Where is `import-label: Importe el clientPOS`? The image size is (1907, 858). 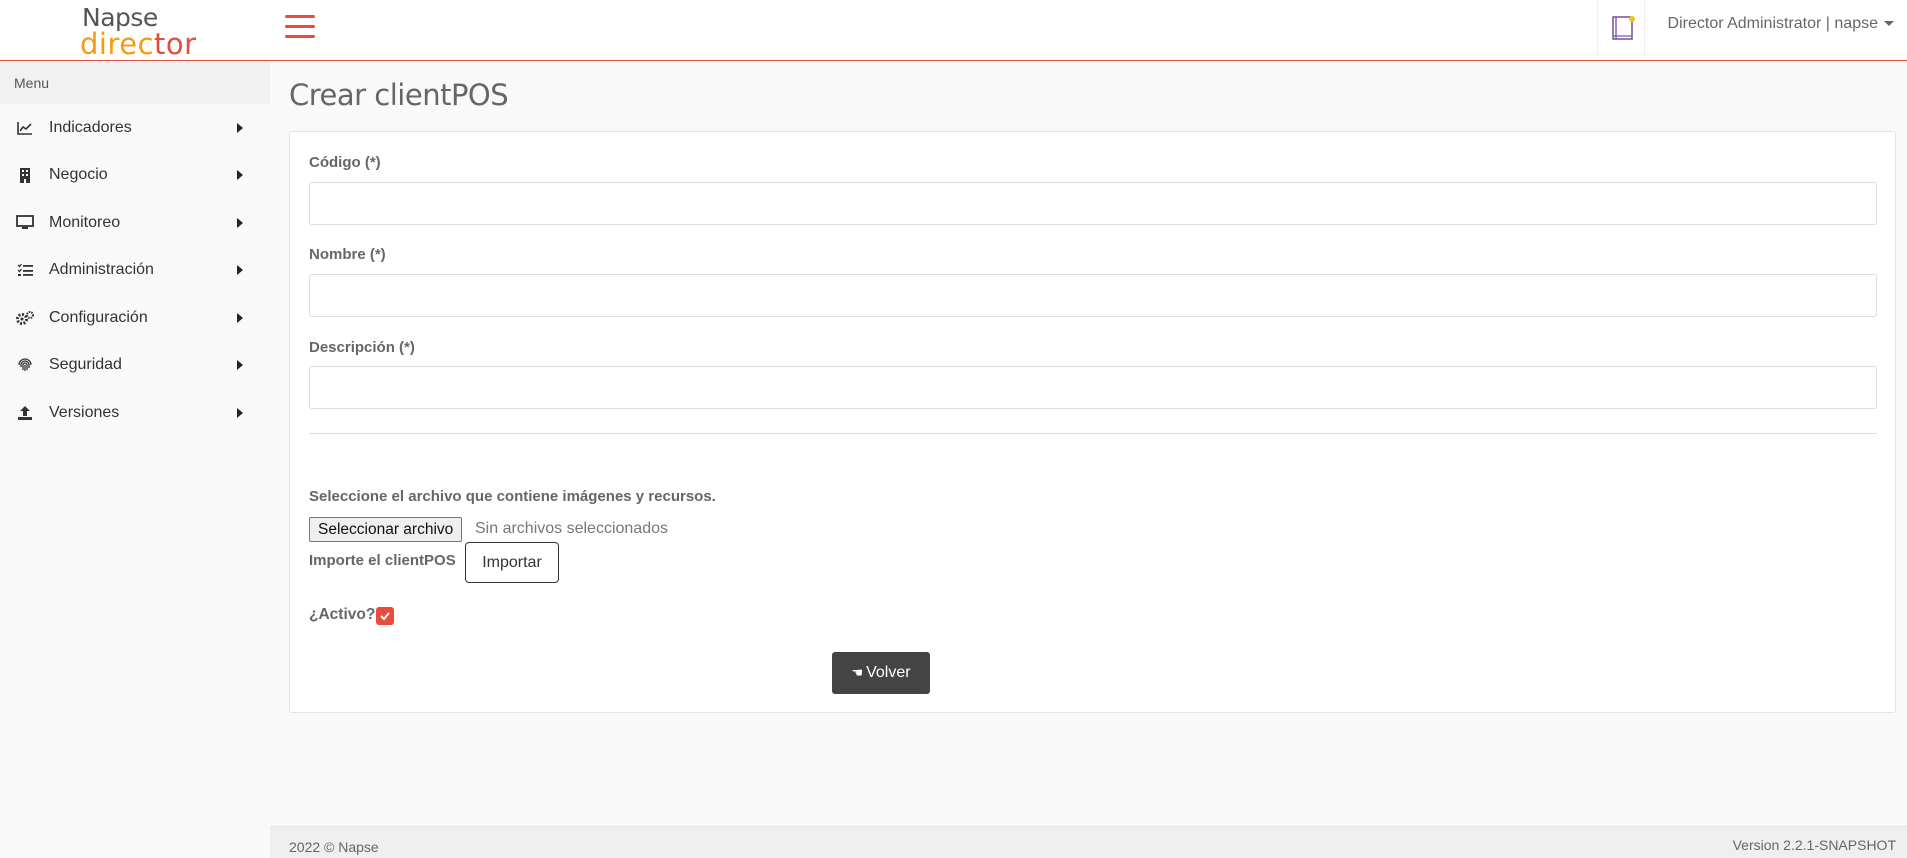
import-label: Importe el clientPOS is located at coordinates (382, 560).